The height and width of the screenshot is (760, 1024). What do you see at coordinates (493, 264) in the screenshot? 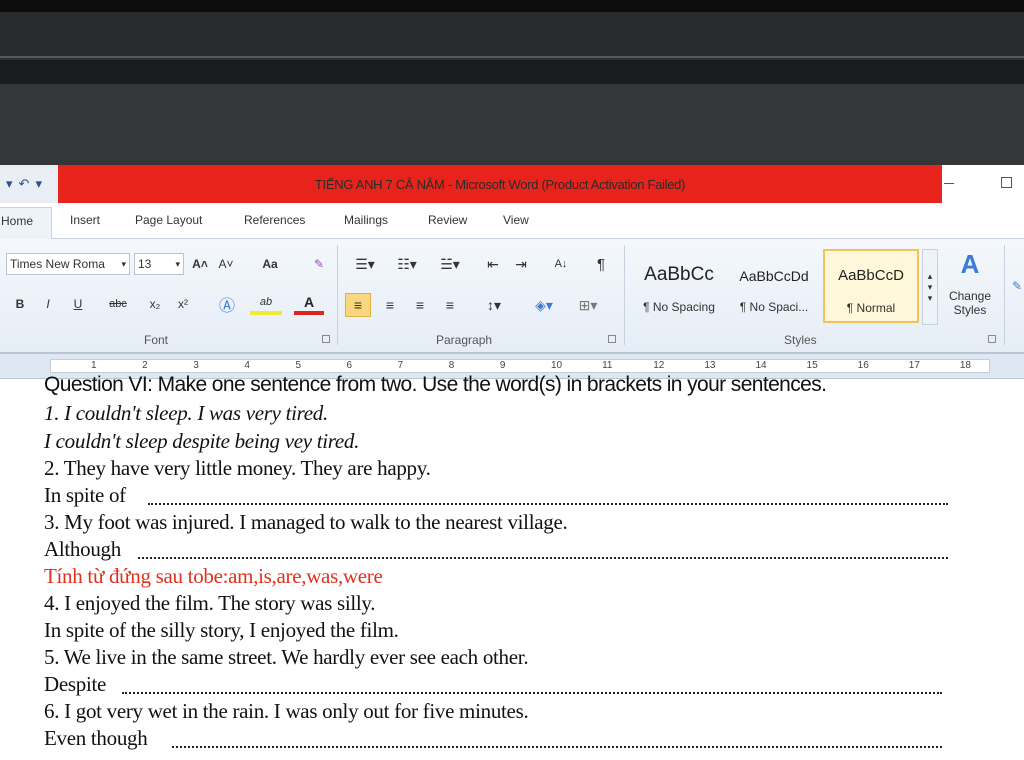
I see `decrease-indent-icon: ⇤` at bounding box center [493, 264].